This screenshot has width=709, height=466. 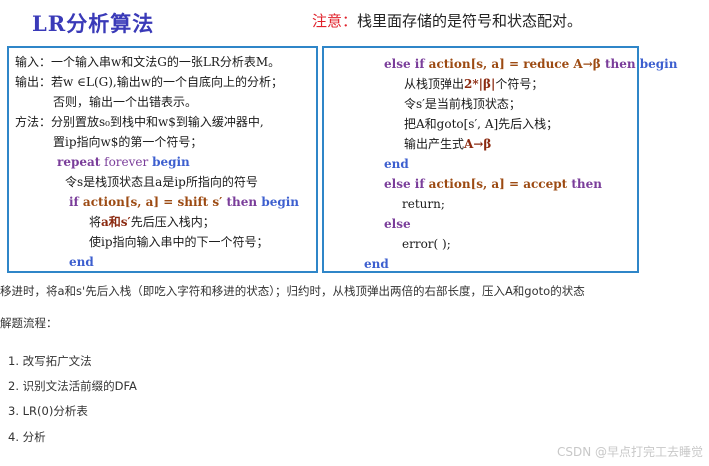 I want to click on shift-condition: action[s, a] = shift s′, so click(x=150, y=202).